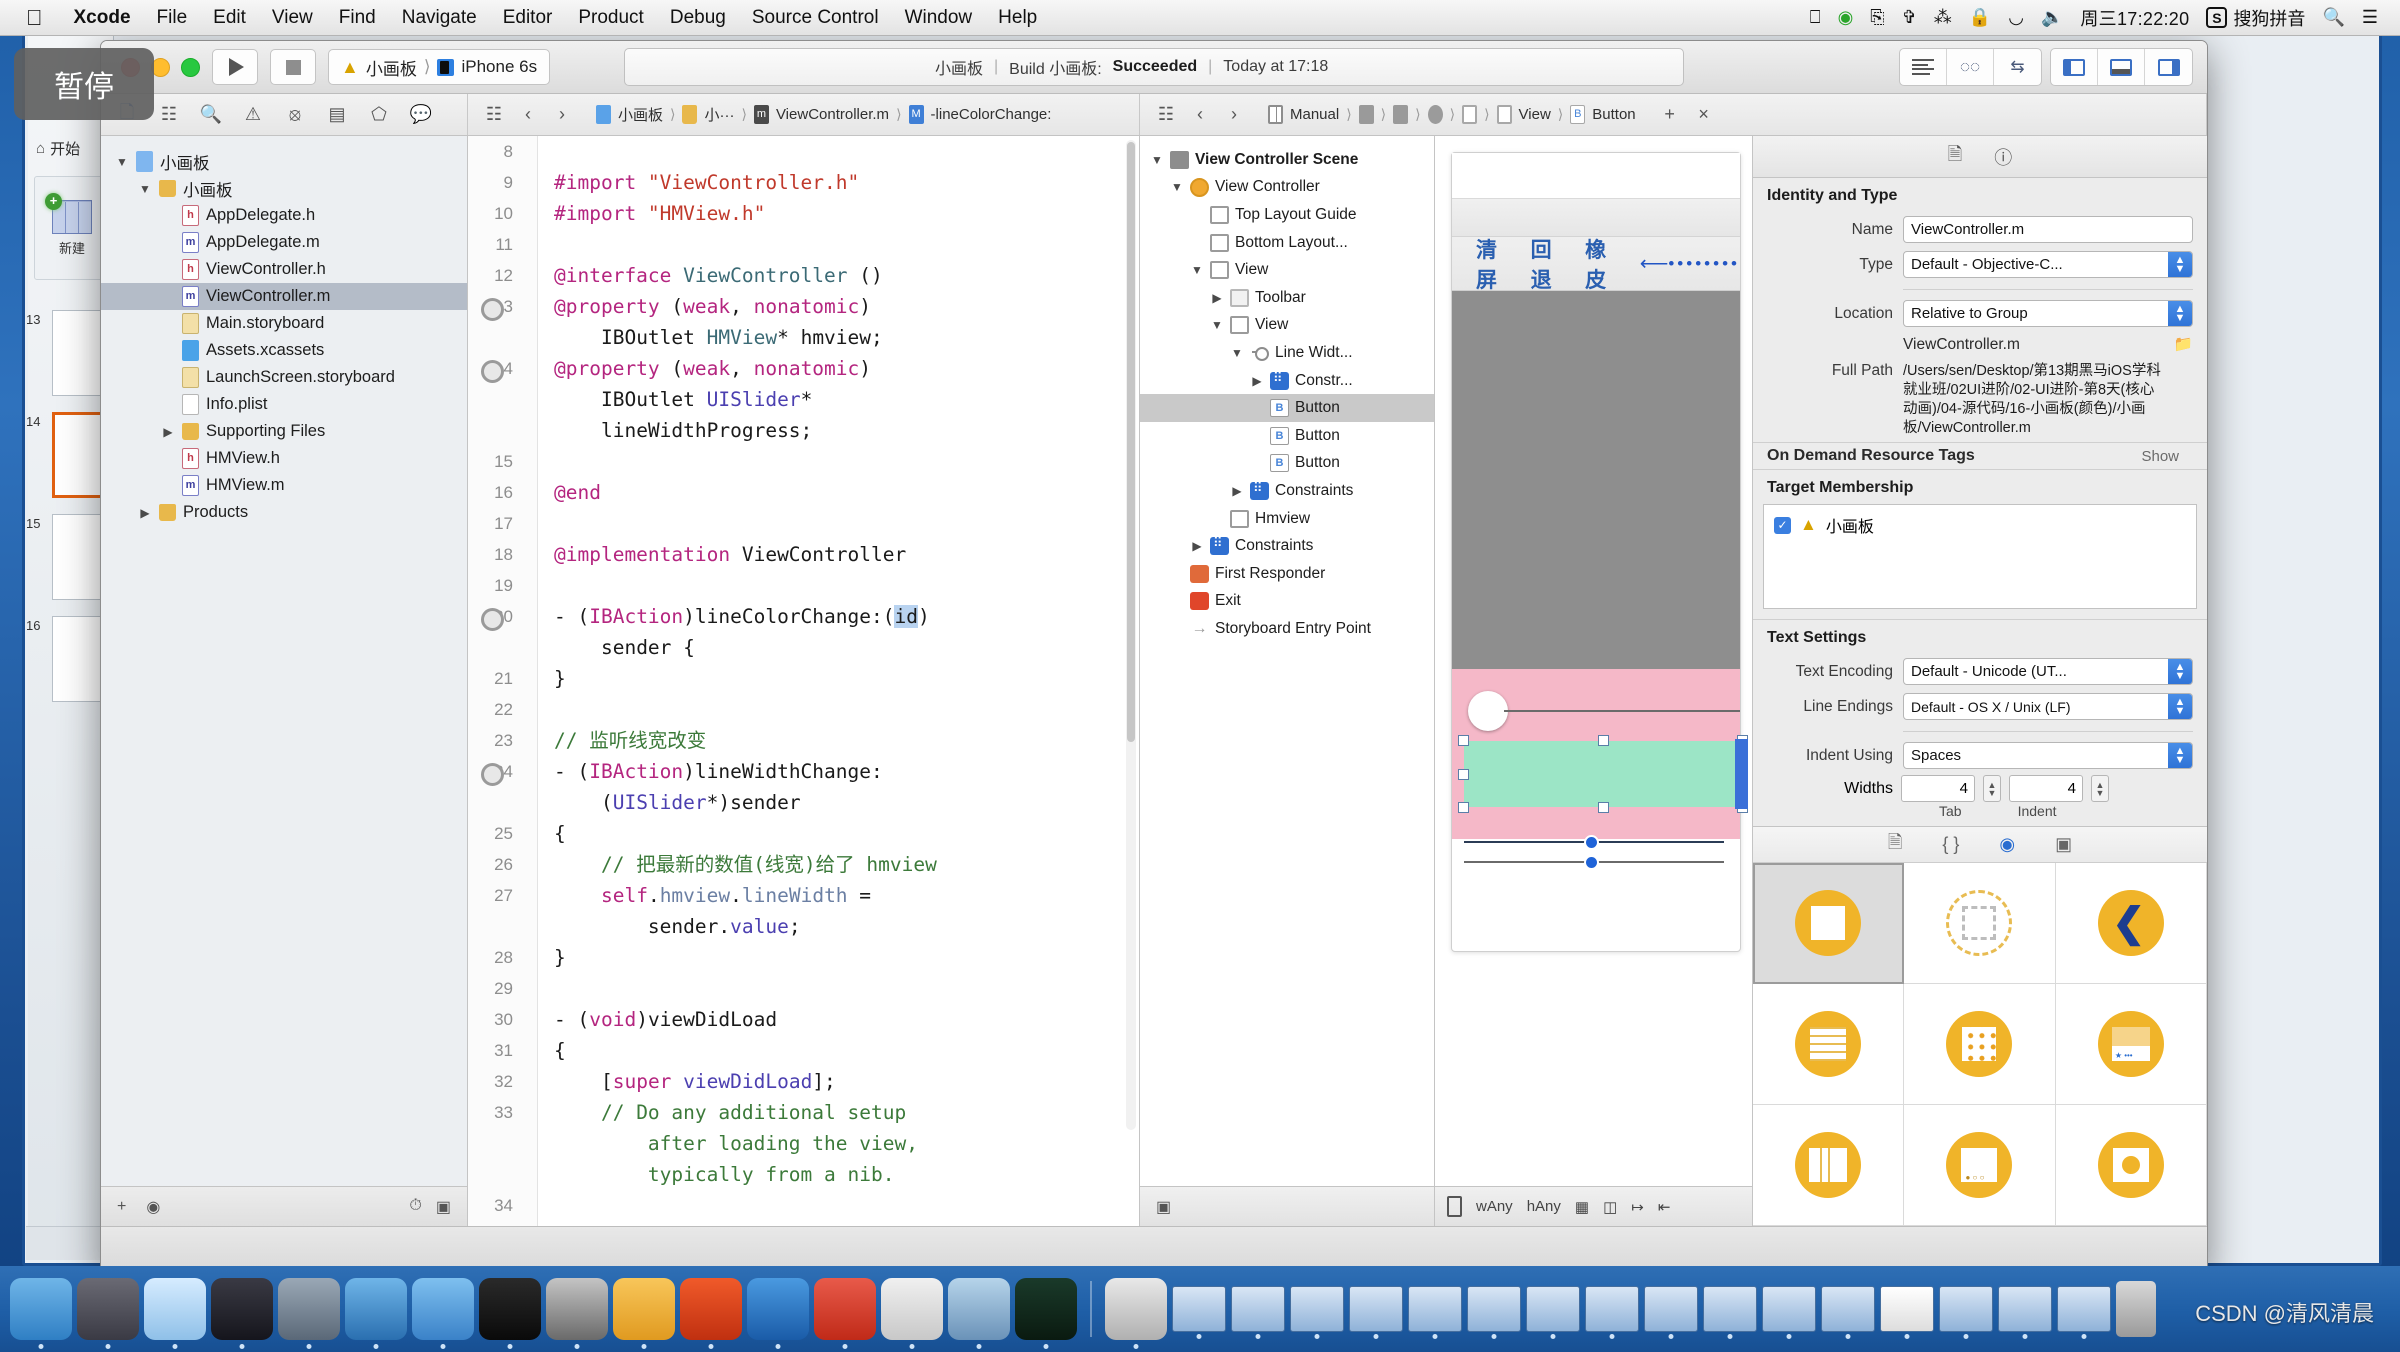 This screenshot has width=2400, height=1352. Describe the element at coordinates (1670, 114) in the screenshot. I see `add-assistant-editor-button: +` at that location.